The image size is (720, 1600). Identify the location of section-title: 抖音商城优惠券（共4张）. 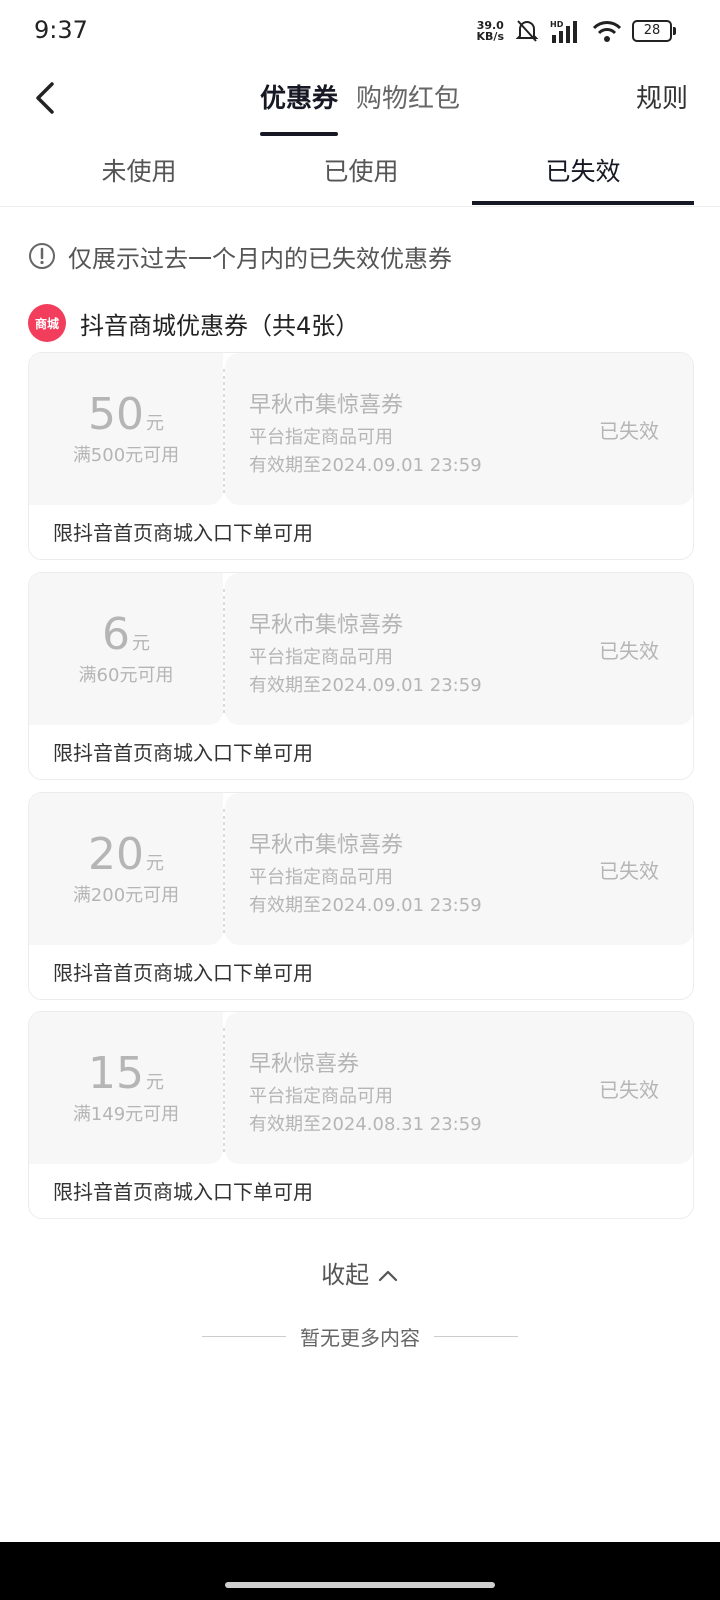
(220, 325).